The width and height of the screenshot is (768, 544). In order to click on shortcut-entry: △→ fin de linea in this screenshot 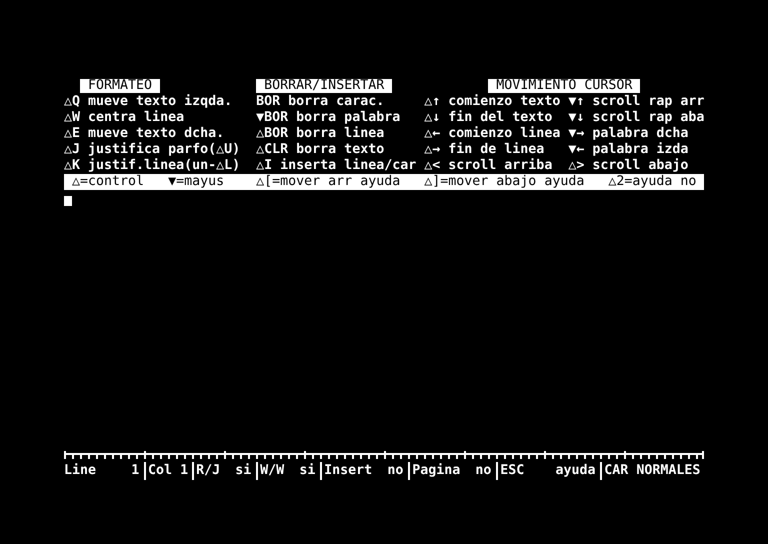, I will do `click(485, 150)`.